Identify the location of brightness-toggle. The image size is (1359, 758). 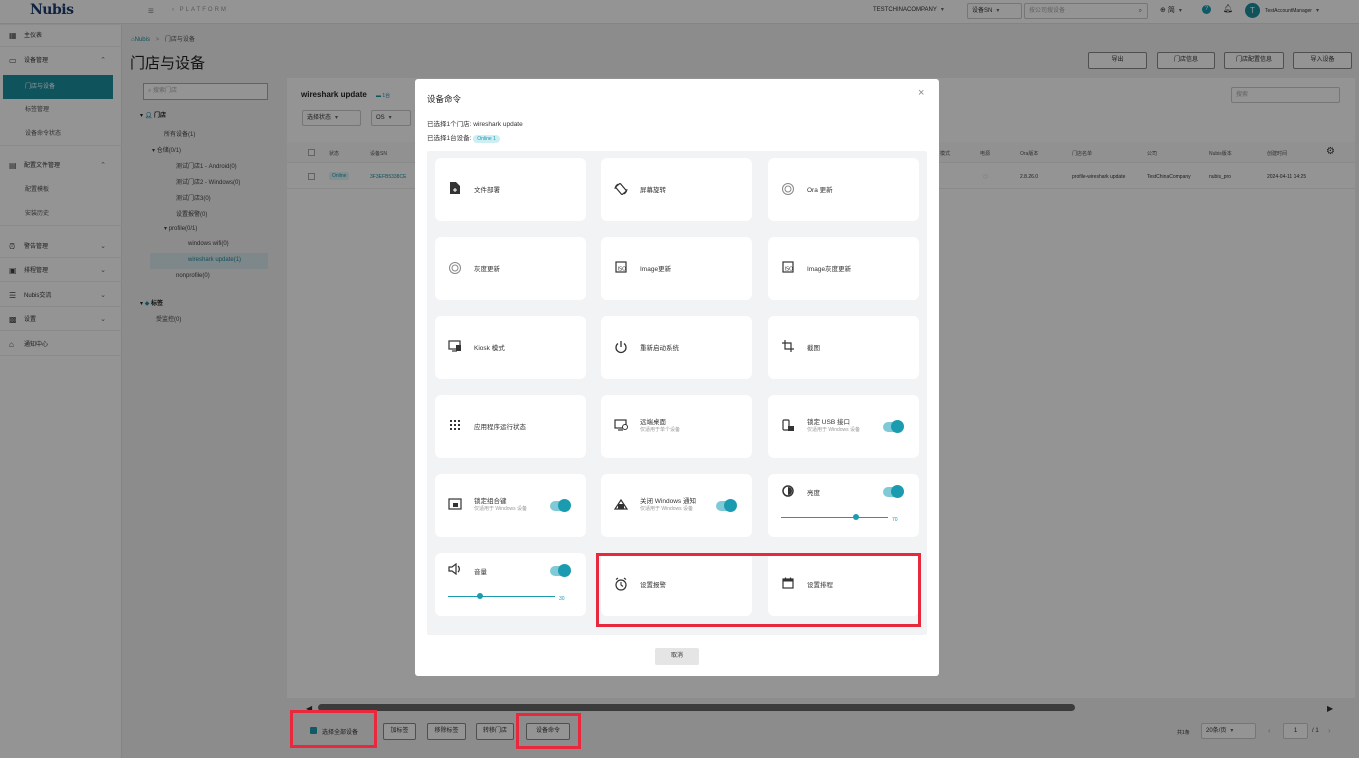
(893, 491).